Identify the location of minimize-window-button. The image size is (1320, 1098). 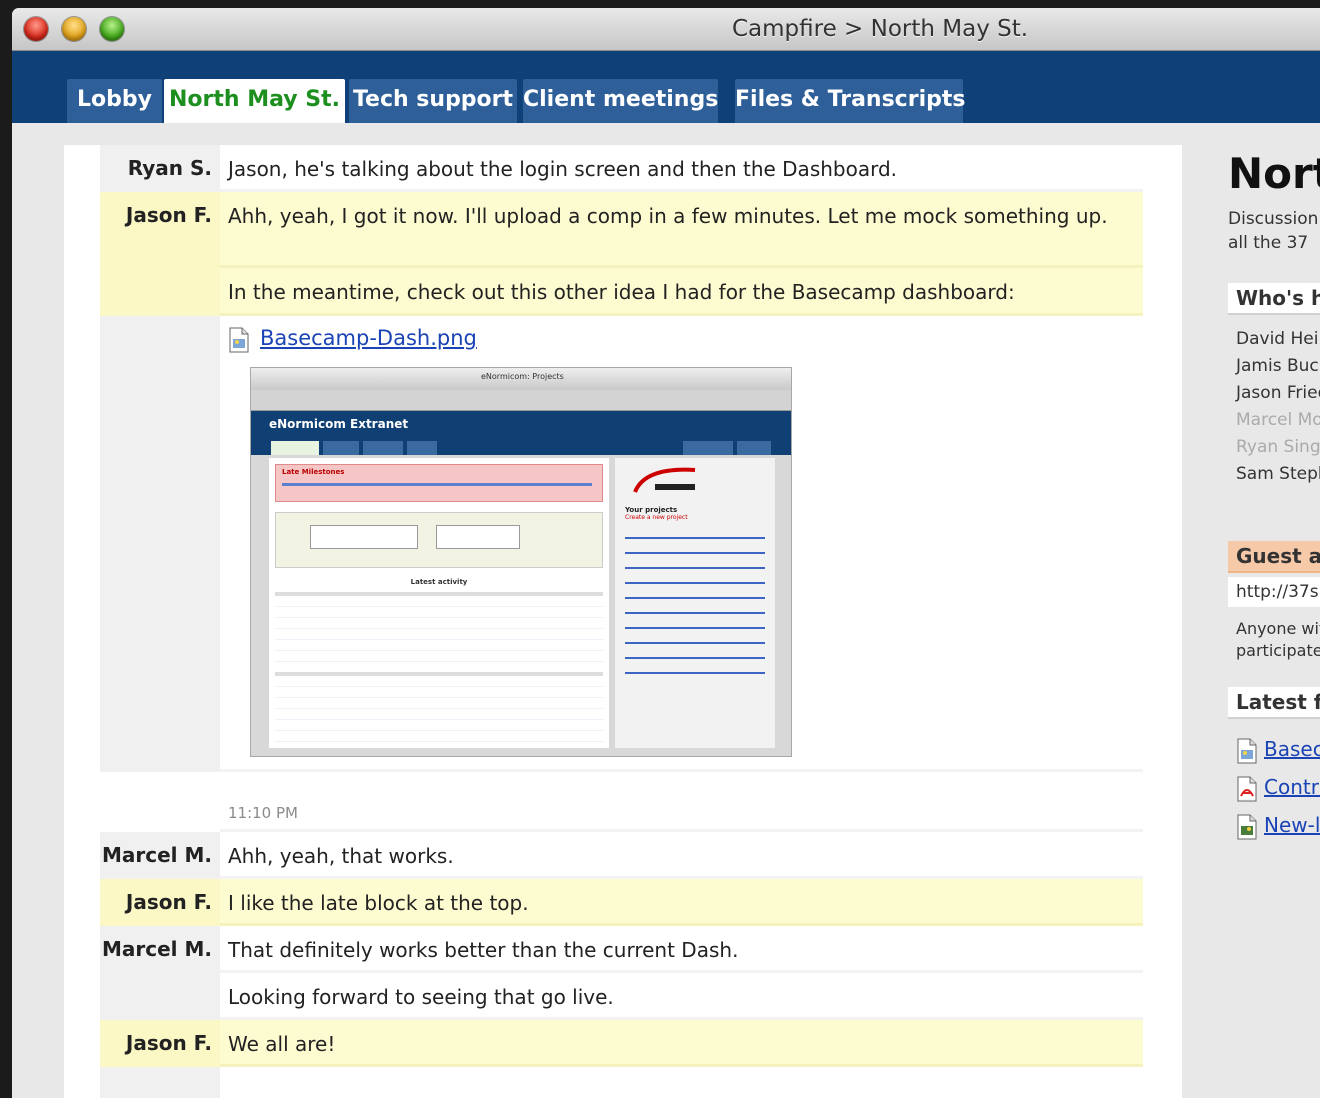
(74, 29).